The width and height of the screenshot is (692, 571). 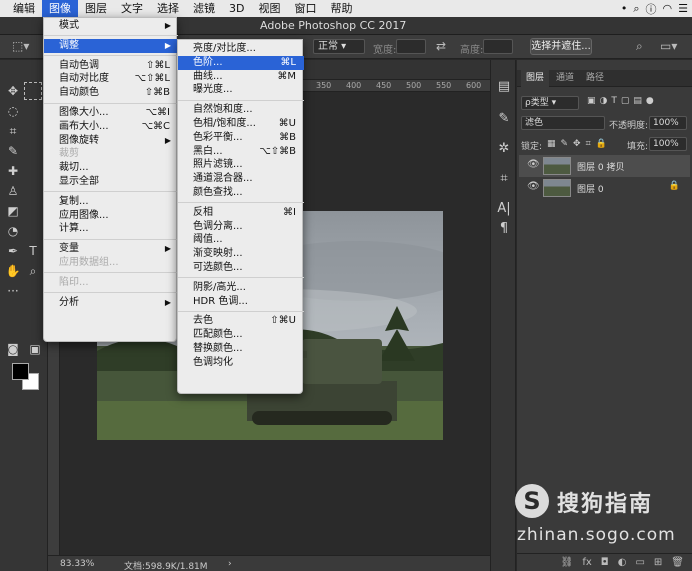 I want to click on workspace-icon: ▭▾, so click(x=668, y=46).